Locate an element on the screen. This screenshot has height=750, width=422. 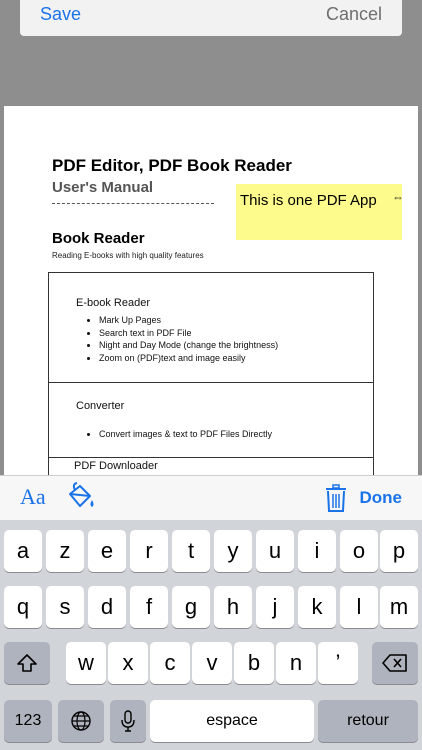
key-v: v is located at coordinates (212, 663).